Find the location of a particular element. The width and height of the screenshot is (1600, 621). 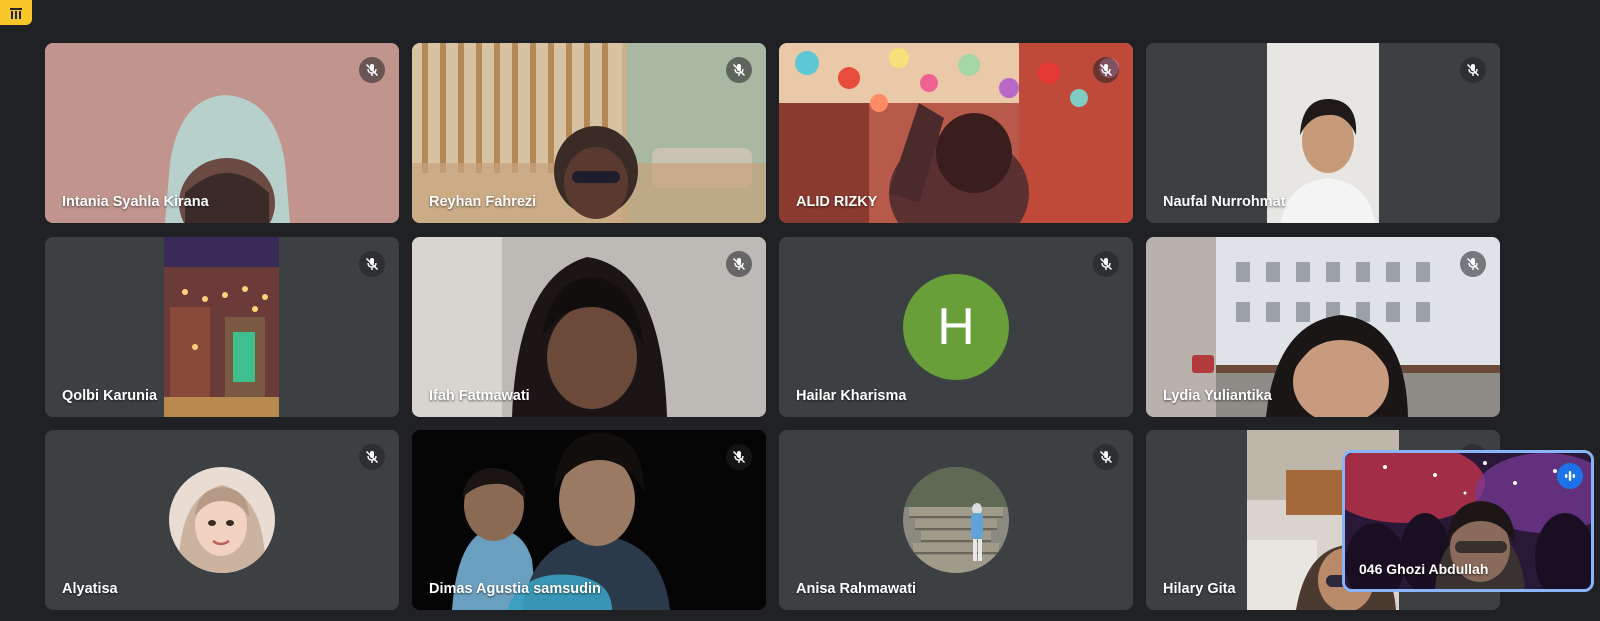

participant-name: Qolbi Karunia is located at coordinates (110, 396).